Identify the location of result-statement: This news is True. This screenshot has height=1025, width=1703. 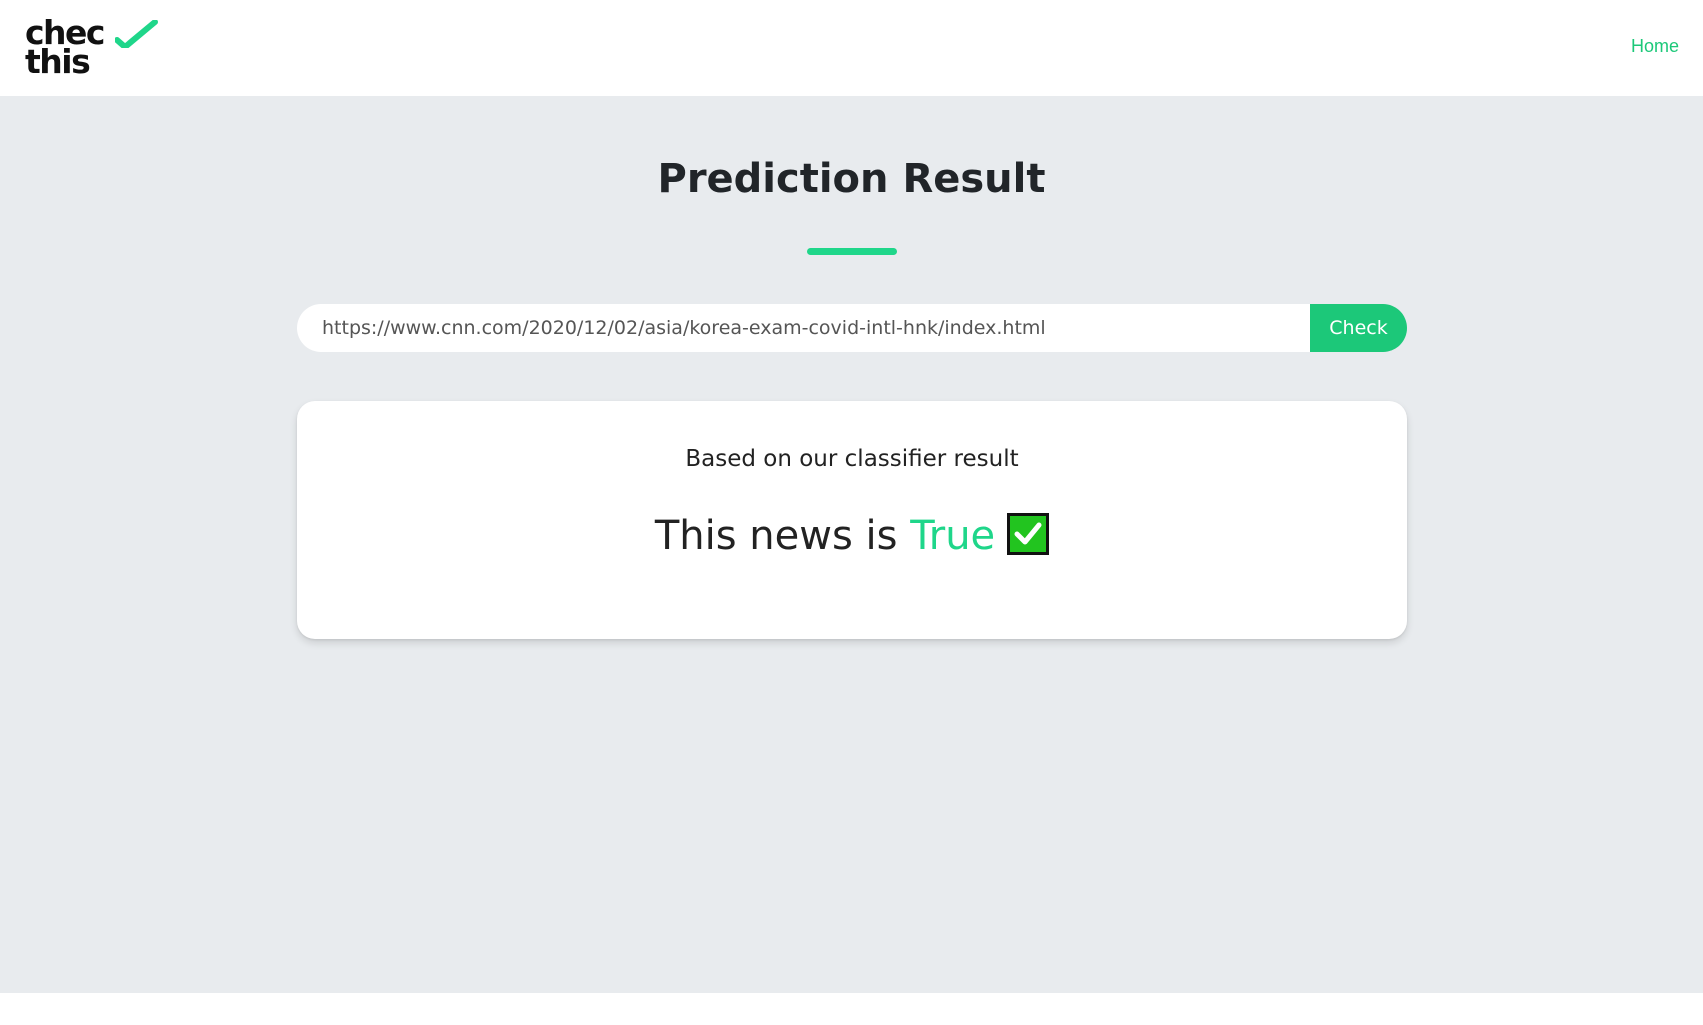
(852, 536).